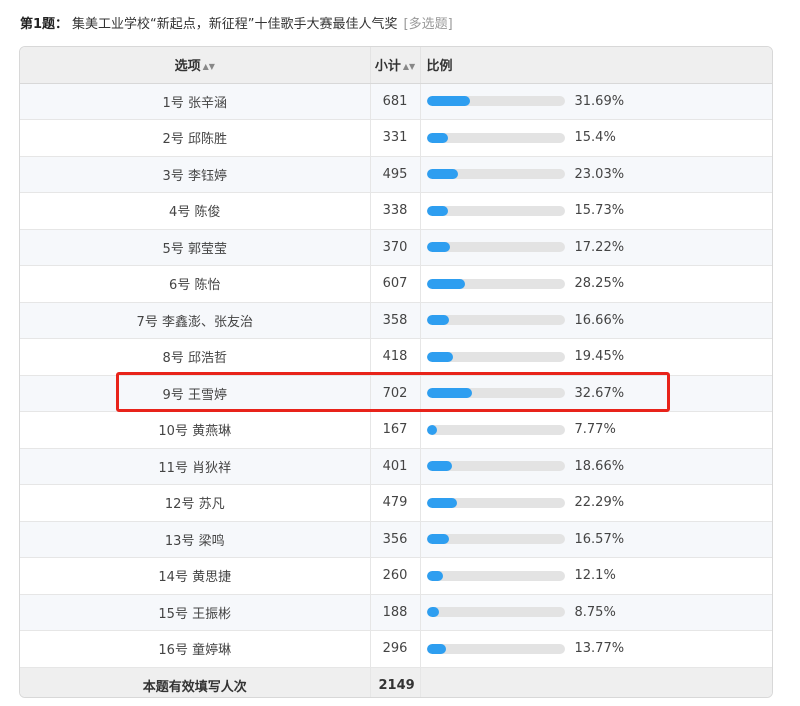 Image resolution: width=800 pixels, height=706 pixels. What do you see at coordinates (195, 682) in the screenshot?
I see `total-label: 本题有效填写人次` at bounding box center [195, 682].